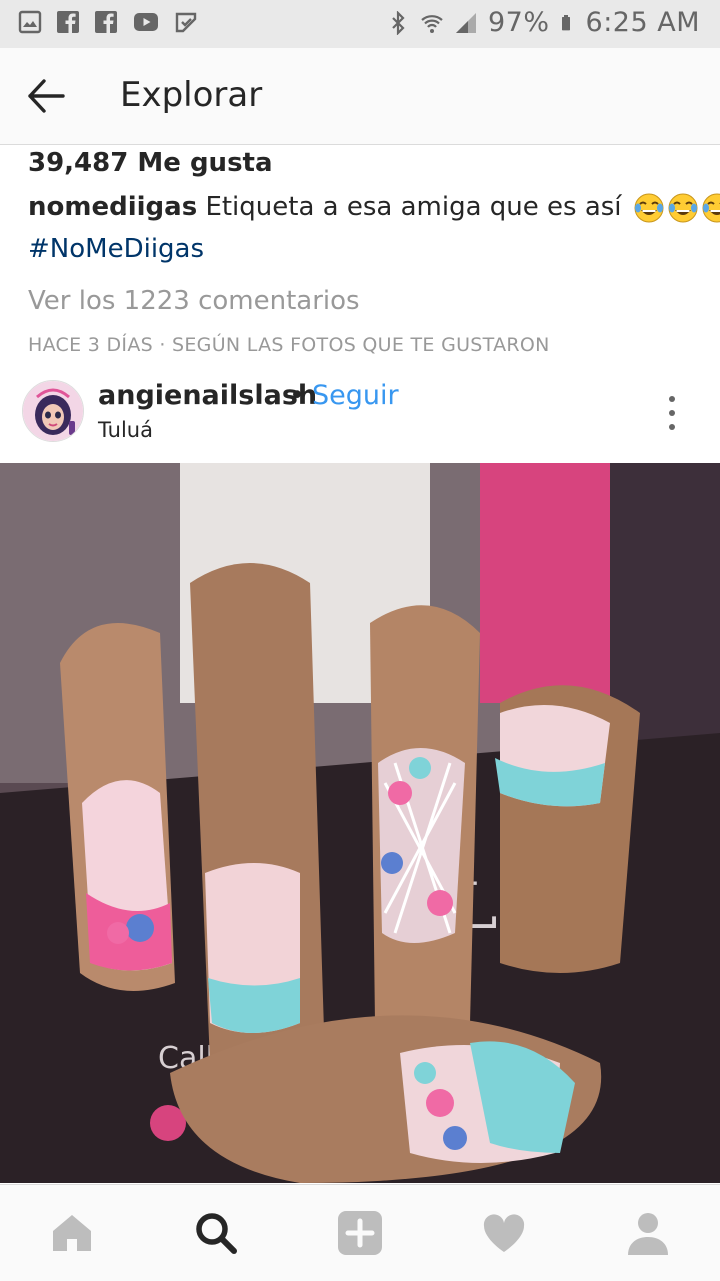 The width and height of the screenshot is (720, 1281). What do you see at coordinates (504, 1233) in the screenshot?
I see `heart-icon` at bounding box center [504, 1233].